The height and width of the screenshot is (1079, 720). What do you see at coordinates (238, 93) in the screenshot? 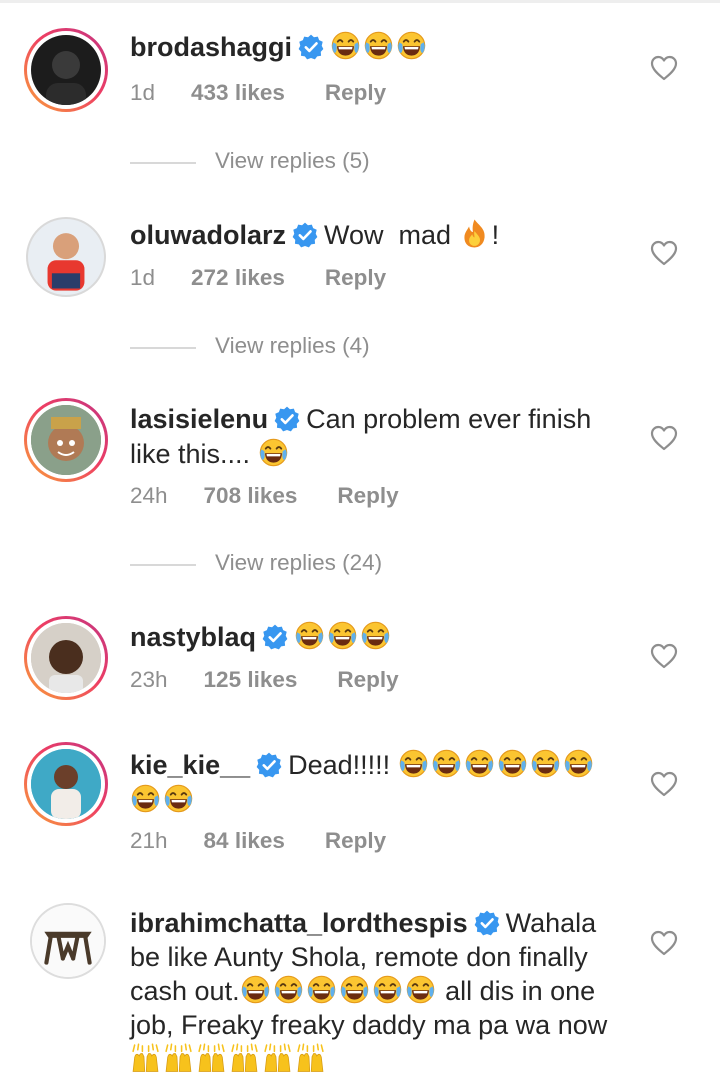
I see `likes-count: 433 likes` at bounding box center [238, 93].